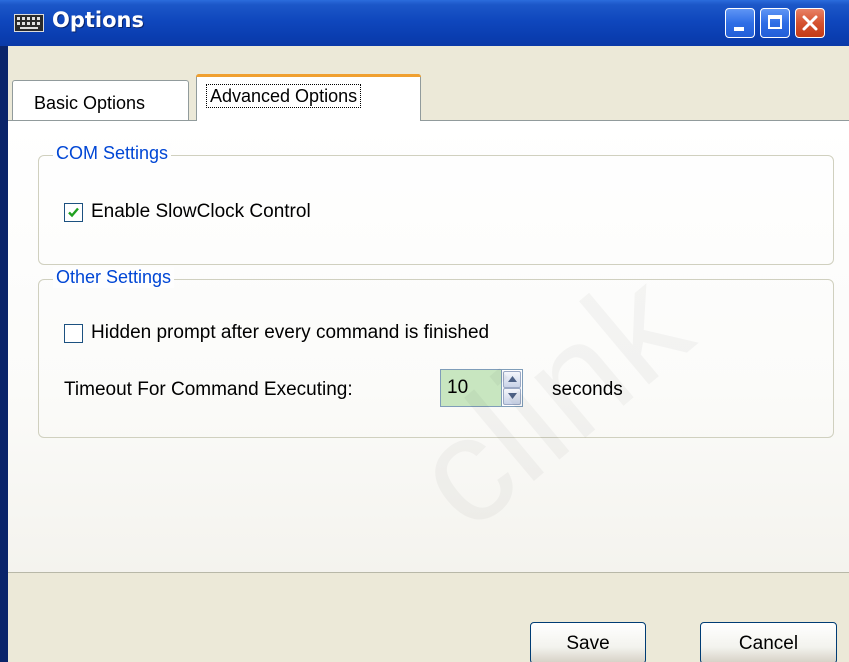 The height and width of the screenshot is (662, 849). Describe the element at coordinates (29, 23) in the screenshot. I see `app-icon` at that location.